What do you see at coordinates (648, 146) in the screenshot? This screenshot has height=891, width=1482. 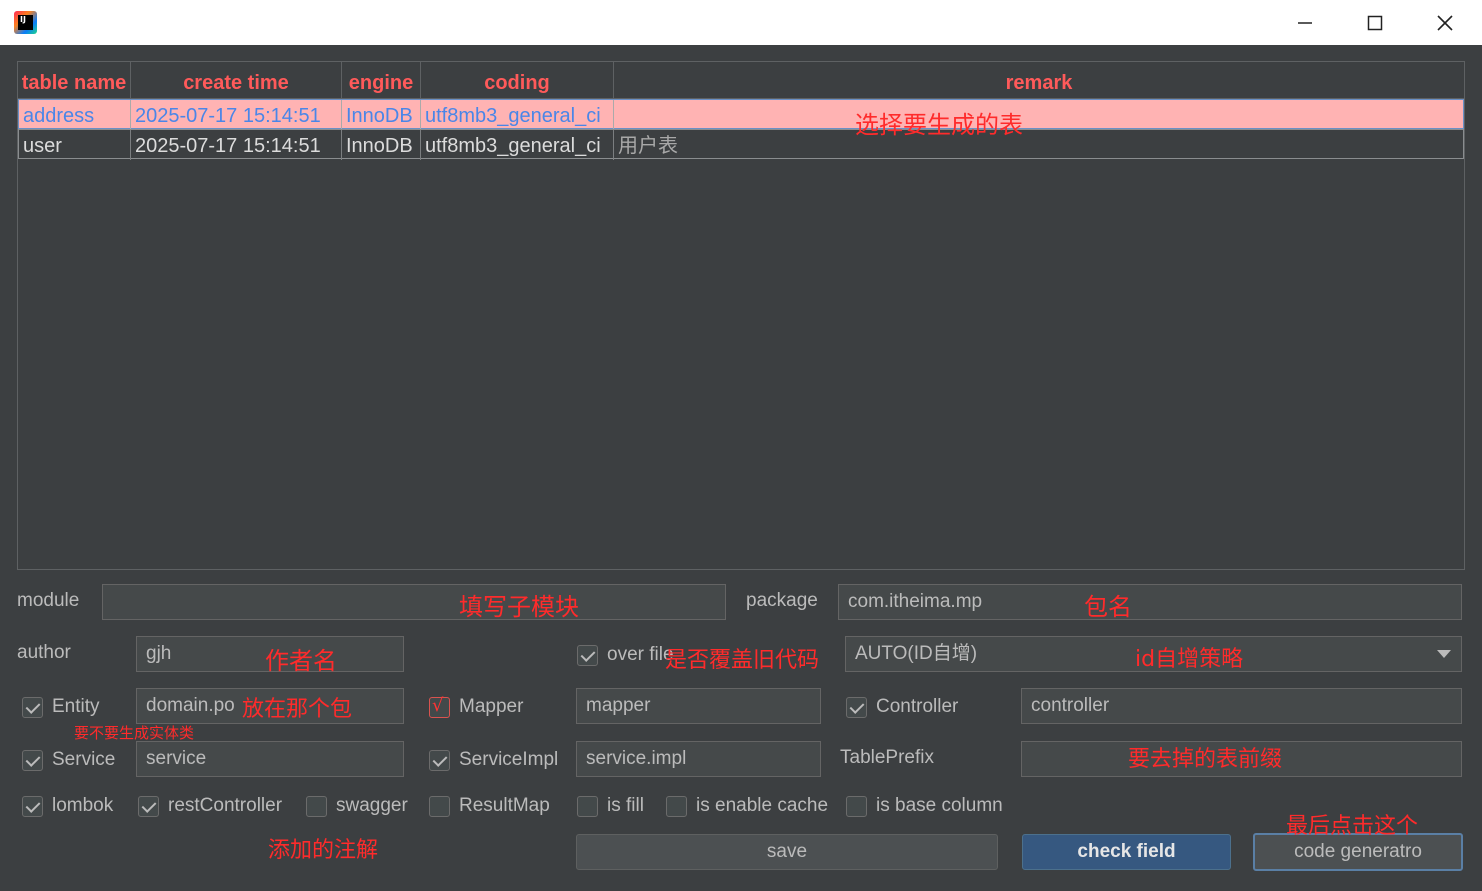 I see `cell-remark: 用户表` at bounding box center [648, 146].